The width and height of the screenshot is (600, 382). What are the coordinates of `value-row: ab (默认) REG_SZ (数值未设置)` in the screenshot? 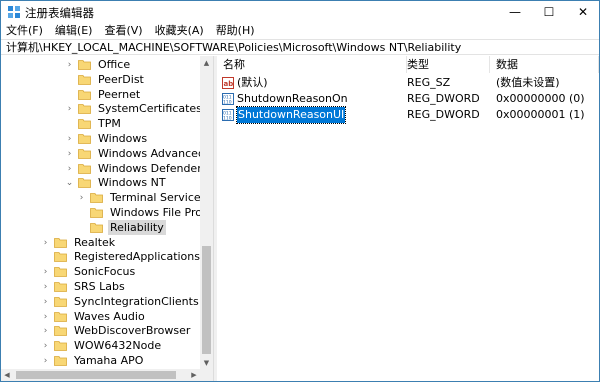 It's located at (408, 83).